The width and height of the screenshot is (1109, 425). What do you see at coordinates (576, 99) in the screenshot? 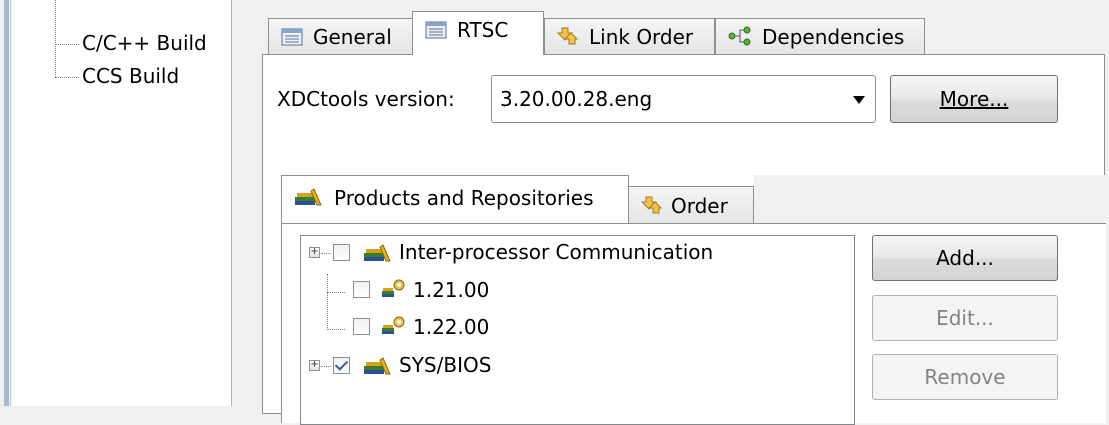
I see `xdctools-version-value: 3.20.00.28.eng` at bounding box center [576, 99].